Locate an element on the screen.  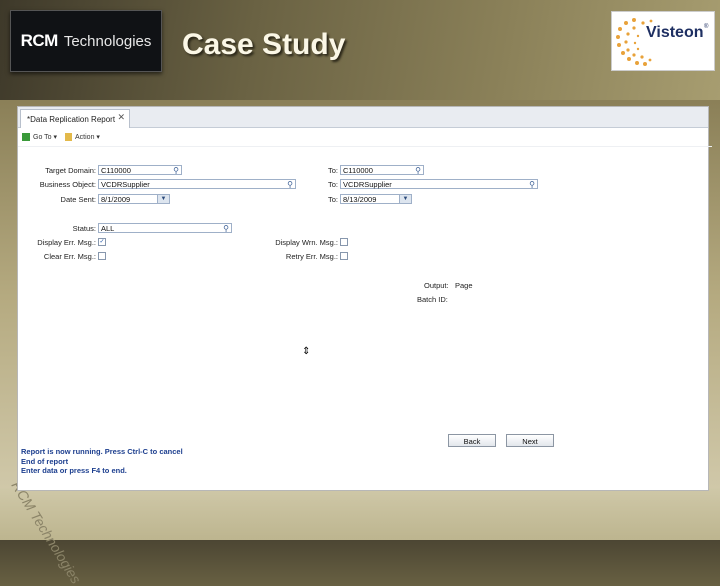
status-value: ALL is located at coordinates (108, 228).